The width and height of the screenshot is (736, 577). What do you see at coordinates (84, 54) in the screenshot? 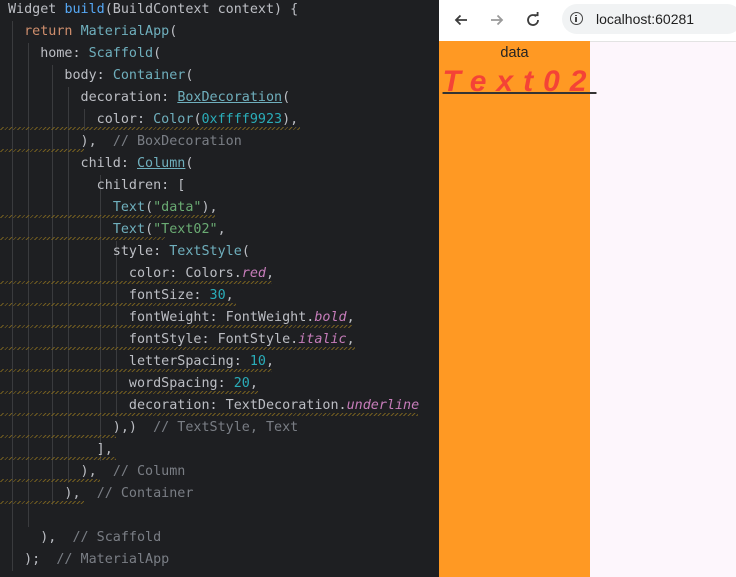
I see `code-line: home: Scaffold(` at bounding box center [84, 54].